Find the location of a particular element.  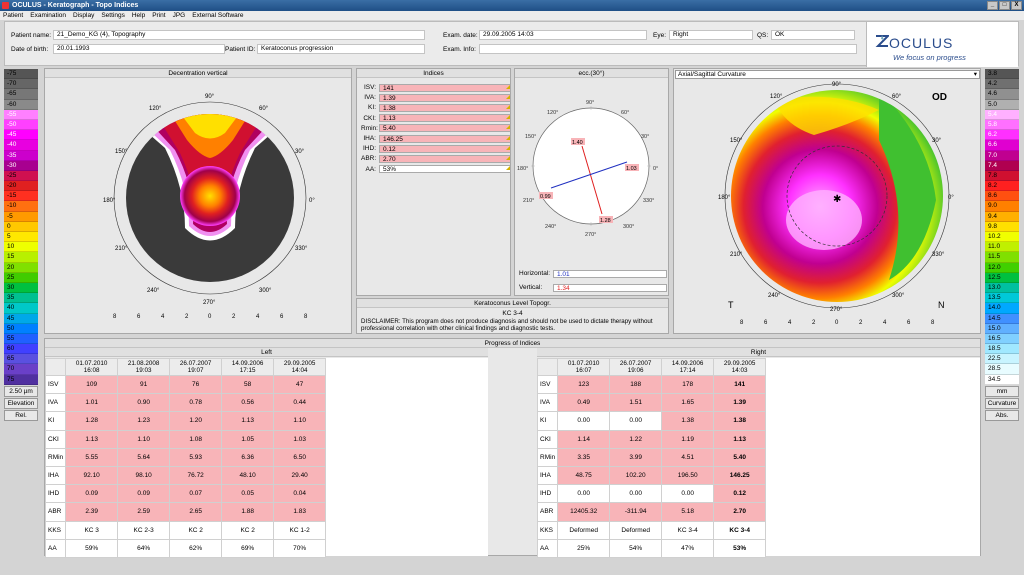

value-cell: 0.07 is located at coordinates (196, 494).